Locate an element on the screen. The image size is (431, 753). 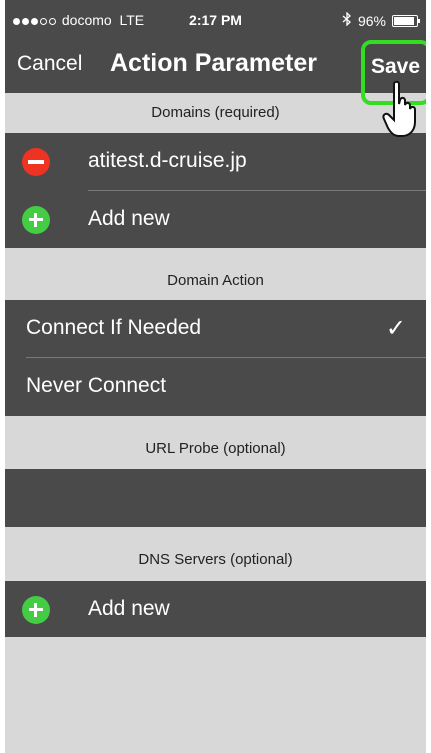
domain-row: atitest.d-cruise.jp is located at coordinates (215, 162).